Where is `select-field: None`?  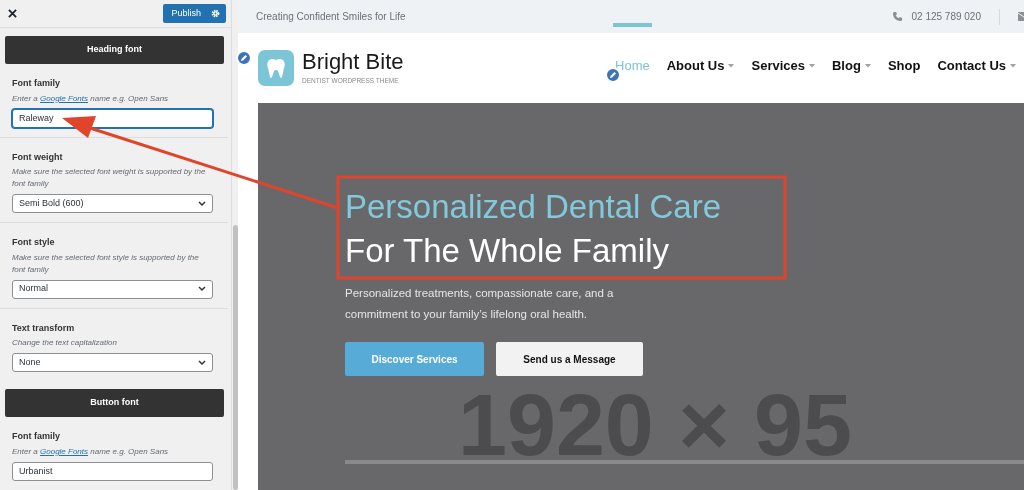 select-field: None is located at coordinates (112, 362).